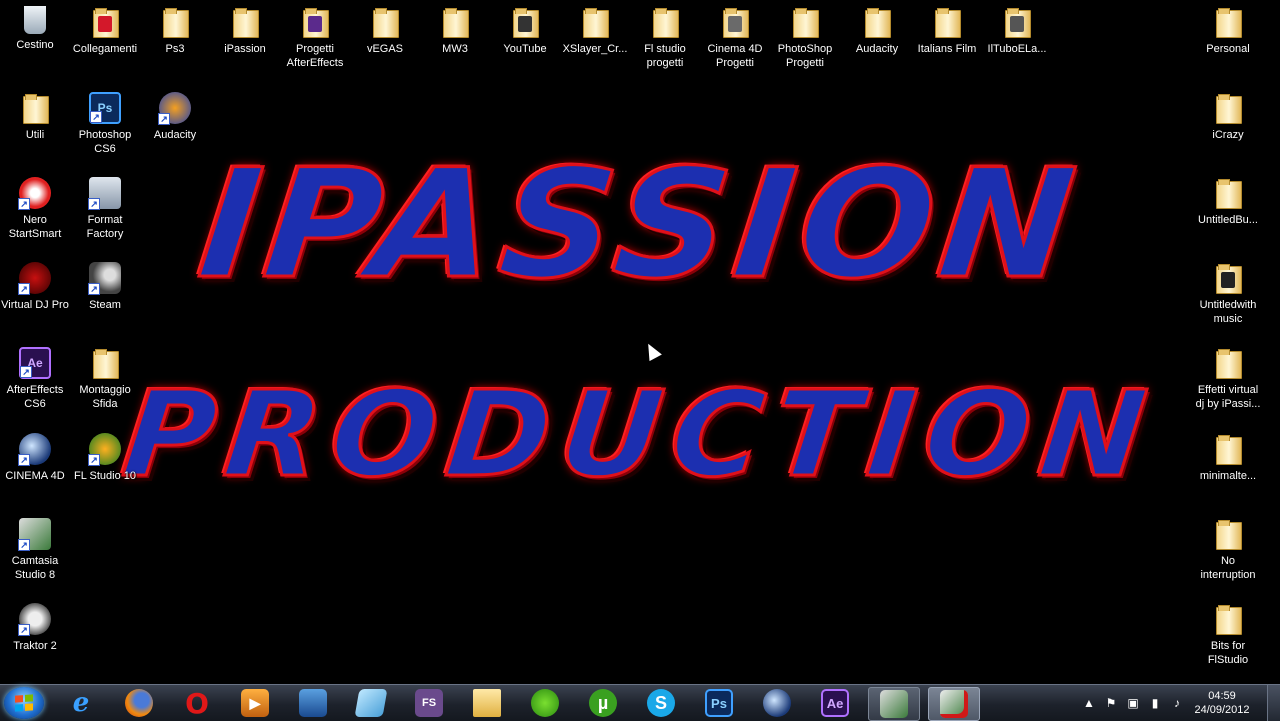 The width and height of the screenshot is (1280, 721). Describe the element at coordinates (1155, 703) in the screenshot. I see `network-signal-icon: ▮` at that location.